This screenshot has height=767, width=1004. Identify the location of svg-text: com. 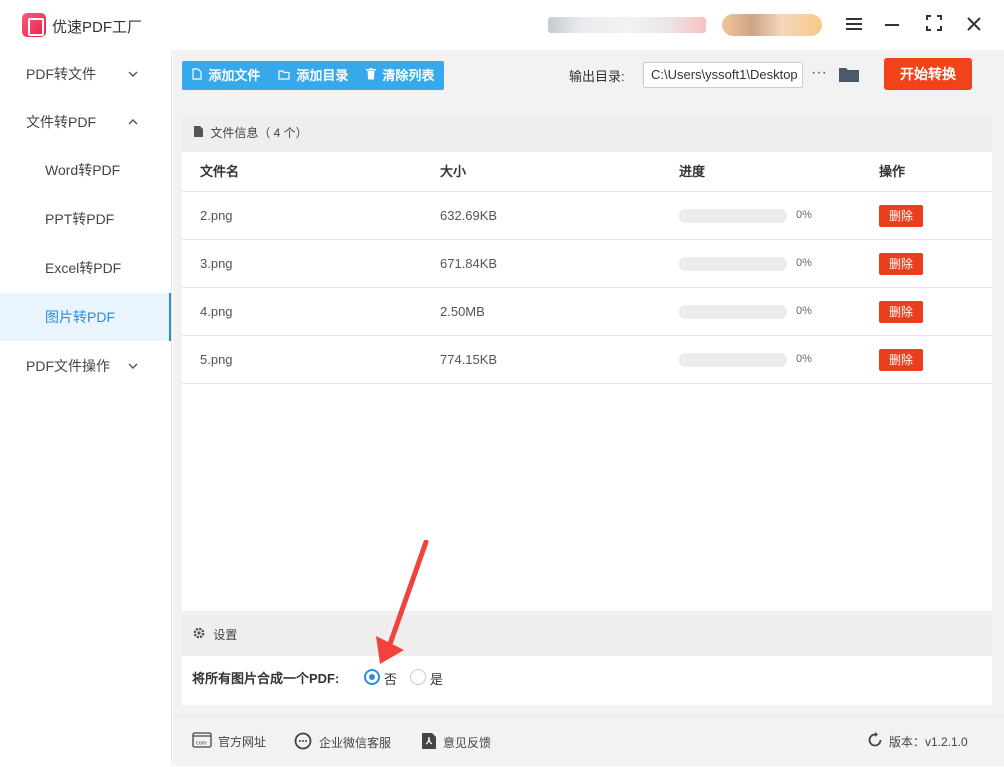
(201, 744).